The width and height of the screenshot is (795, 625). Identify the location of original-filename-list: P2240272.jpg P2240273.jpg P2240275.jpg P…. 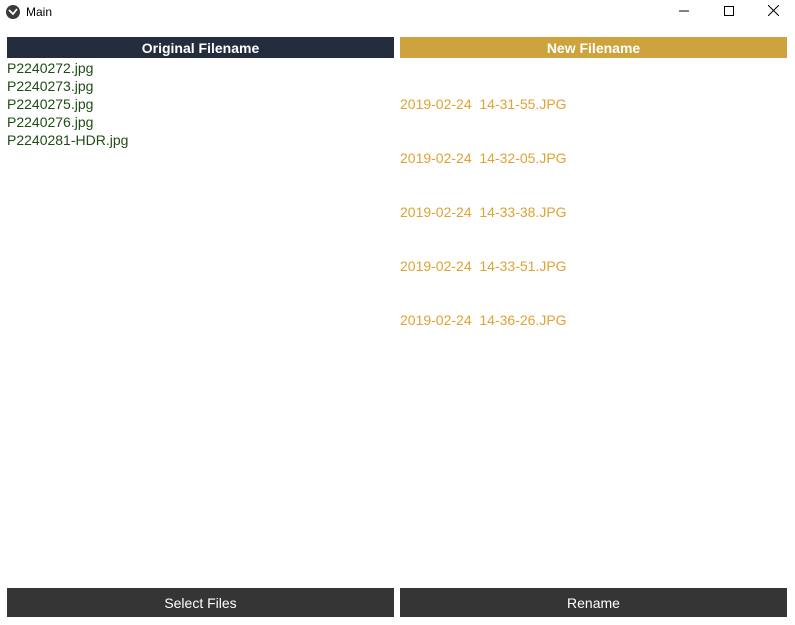
(200, 104).